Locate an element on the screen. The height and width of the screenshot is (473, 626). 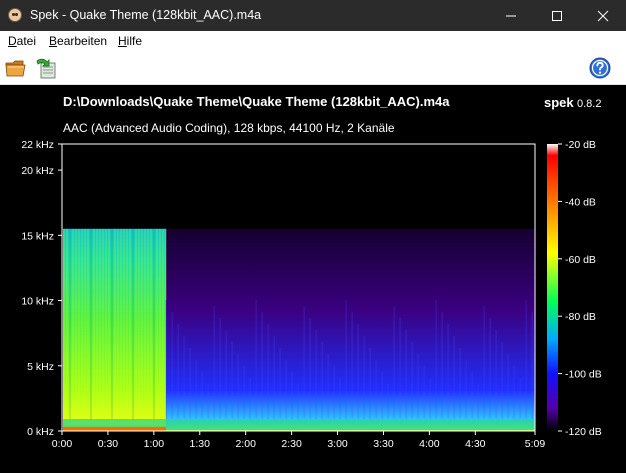
close-button is located at coordinates (603, 15).